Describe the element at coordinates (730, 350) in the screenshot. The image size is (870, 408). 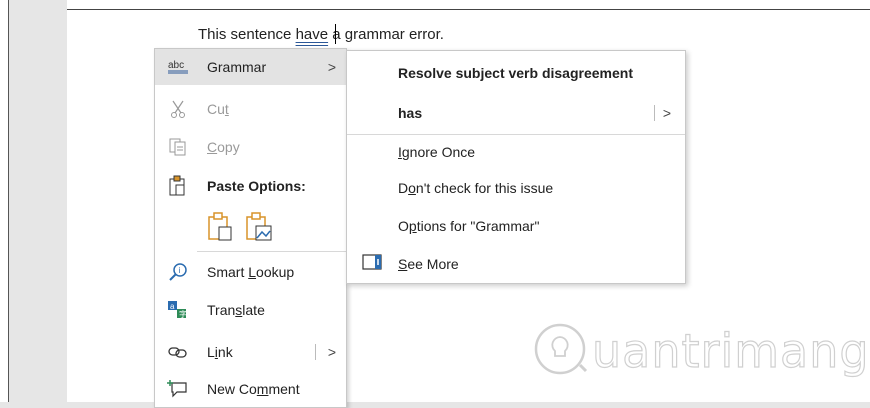
I see `watermark-text: uantrimang` at that location.